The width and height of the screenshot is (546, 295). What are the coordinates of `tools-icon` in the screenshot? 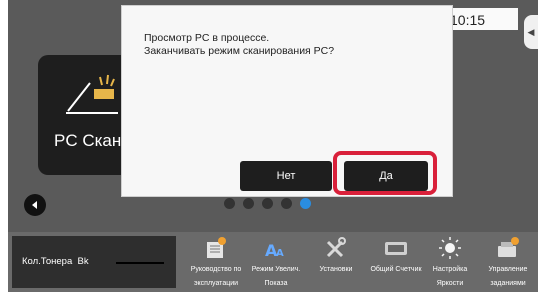 It's located at (336, 247).